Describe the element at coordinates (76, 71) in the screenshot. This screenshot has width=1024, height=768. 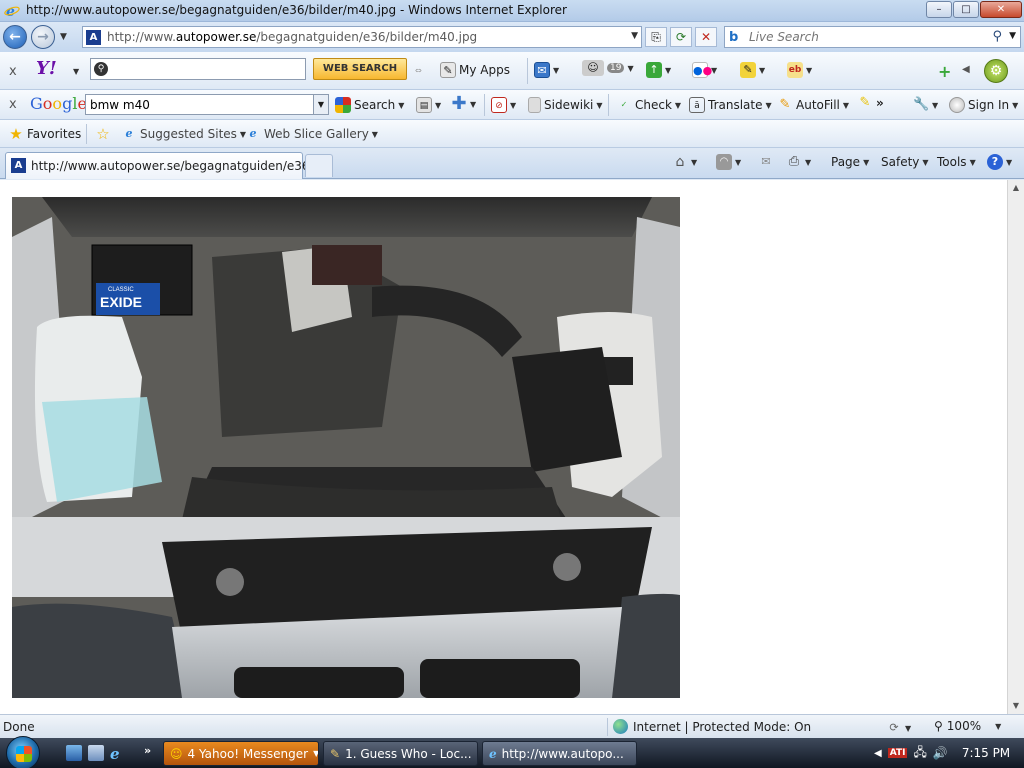
I see `yahoo-menu-dropdown: ▼` at that location.